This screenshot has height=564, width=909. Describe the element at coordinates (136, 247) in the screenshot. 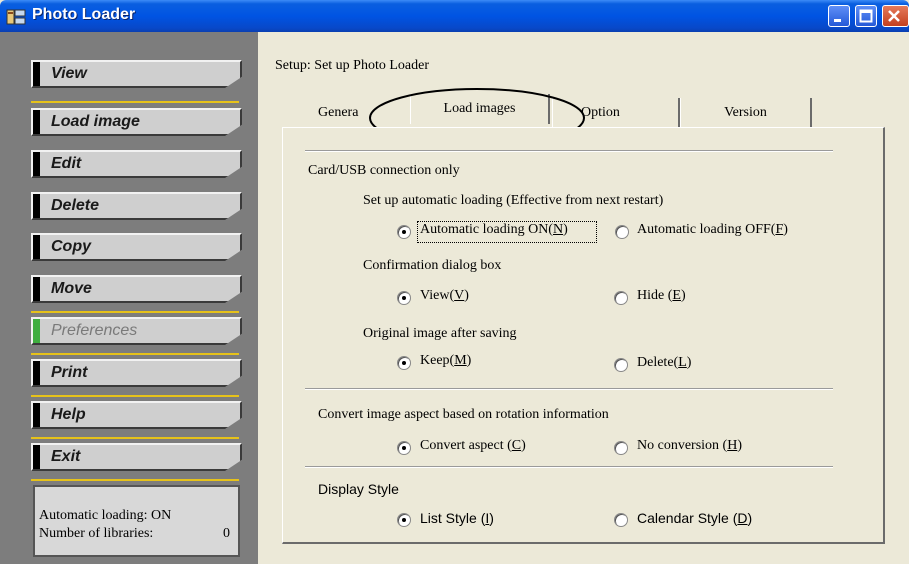

I see `sidebar-item-copy: Copy` at that location.